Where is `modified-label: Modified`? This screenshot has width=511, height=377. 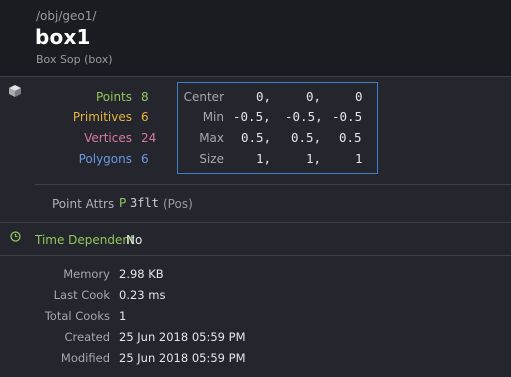 modified-label: Modified is located at coordinates (85, 358).